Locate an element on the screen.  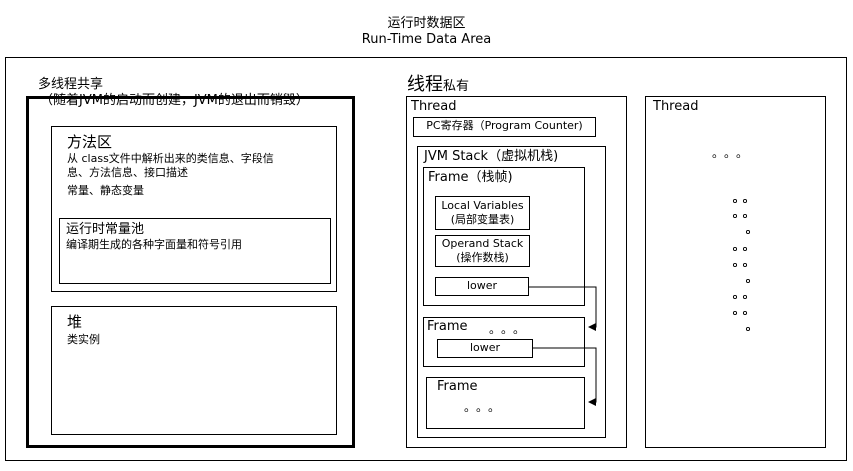
frame-2-to-frame-3-arrow is located at coordinates (565, 376).